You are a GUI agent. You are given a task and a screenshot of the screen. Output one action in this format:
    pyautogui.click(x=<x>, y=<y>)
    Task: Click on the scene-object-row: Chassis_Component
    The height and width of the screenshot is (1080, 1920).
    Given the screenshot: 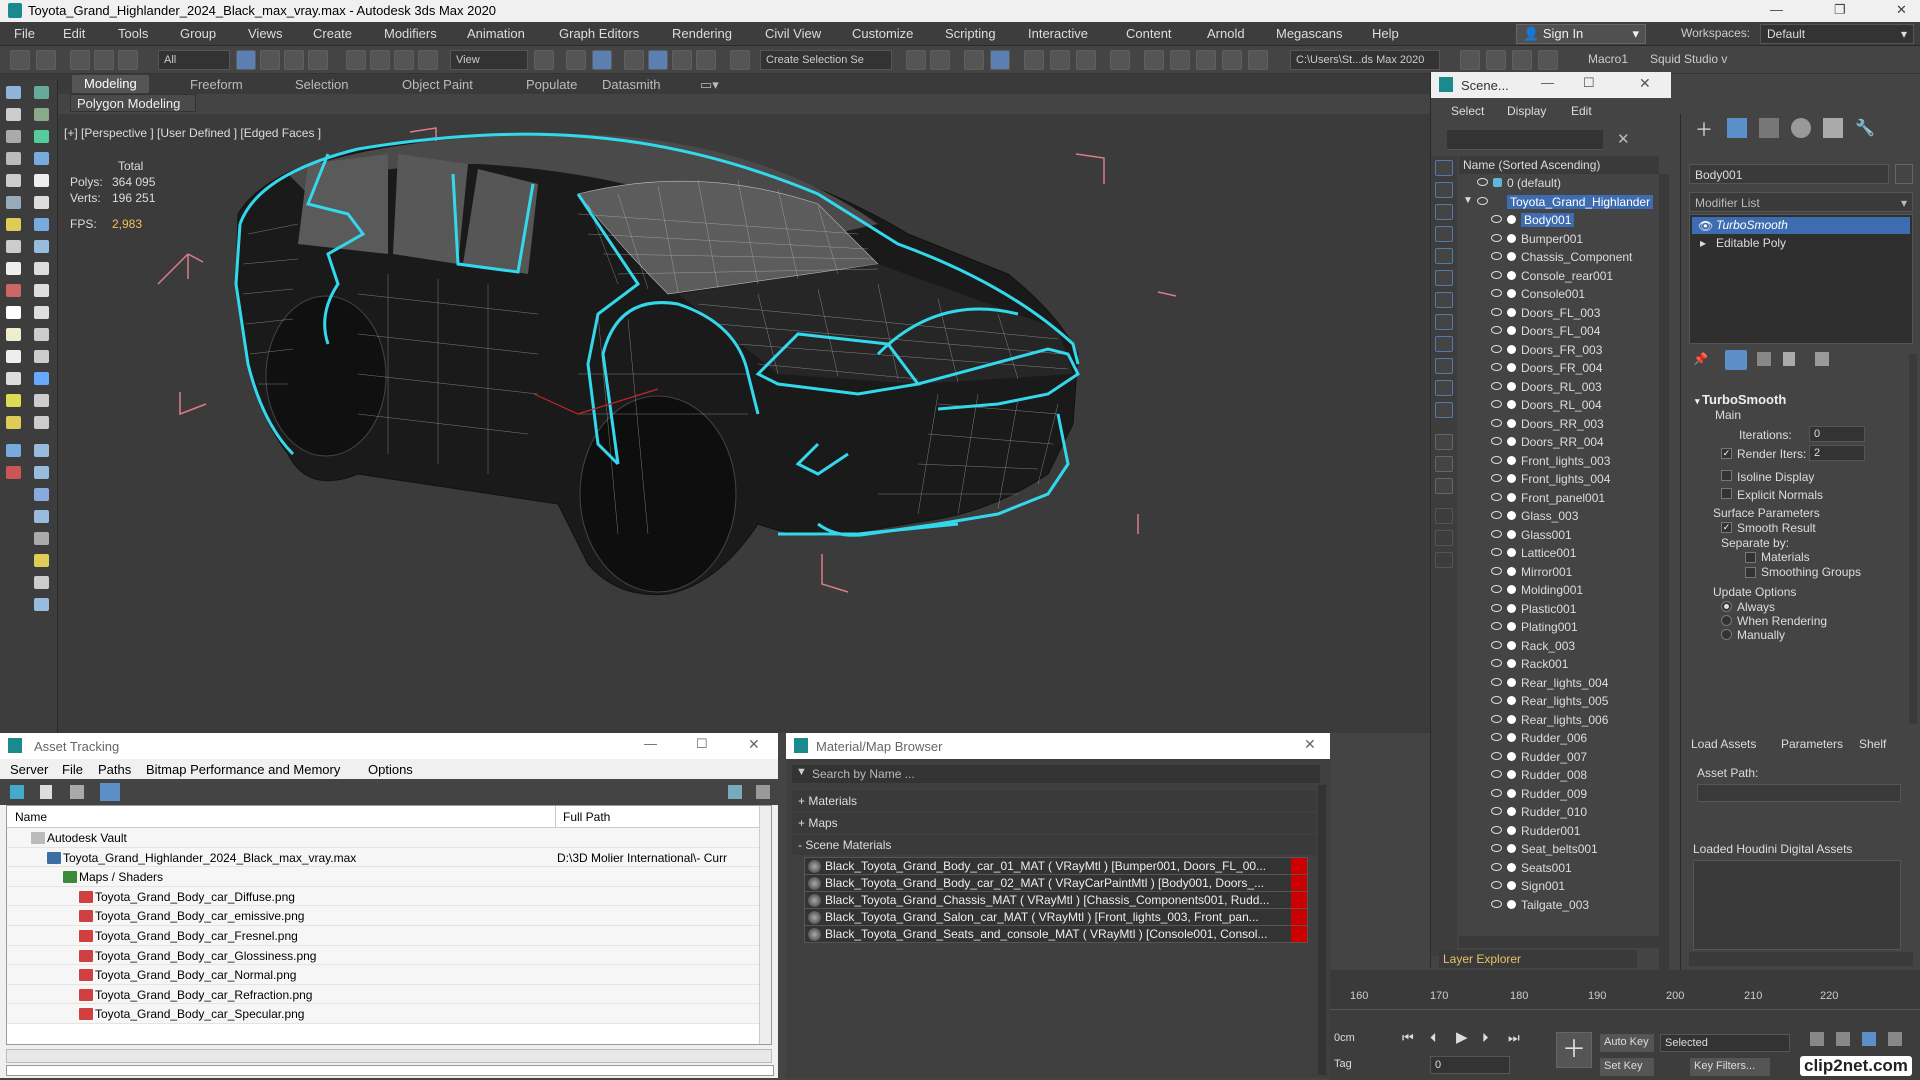 What is the action you would take?
    pyautogui.click(x=1559, y=257)
    